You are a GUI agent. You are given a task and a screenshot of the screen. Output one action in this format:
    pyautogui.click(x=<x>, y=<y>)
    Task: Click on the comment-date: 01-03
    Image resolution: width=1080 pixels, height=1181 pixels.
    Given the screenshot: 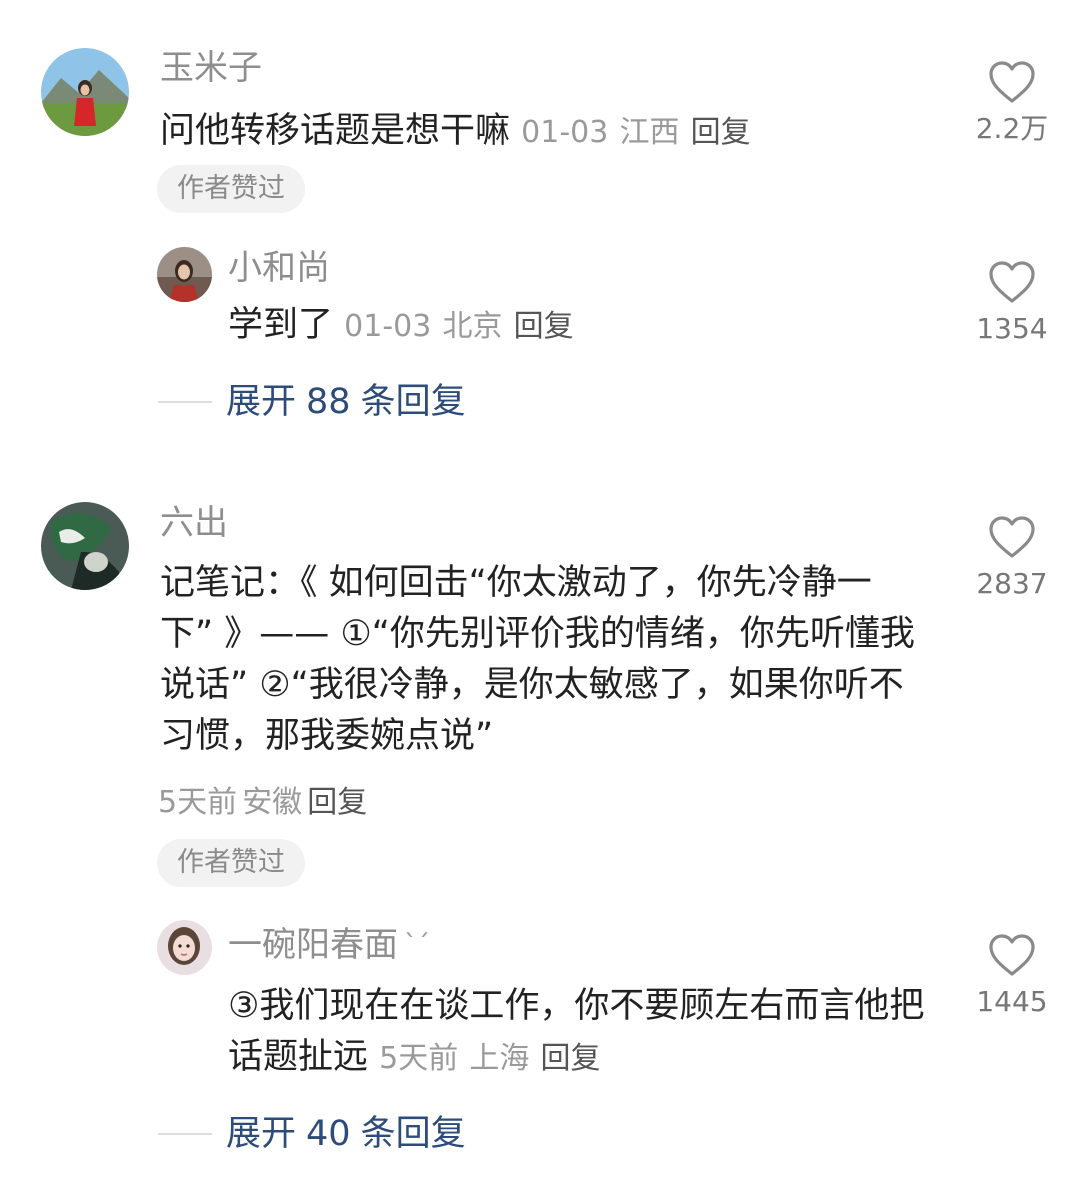 What is the action you would take?
    pyautogui.click(x=565, y=132)
    